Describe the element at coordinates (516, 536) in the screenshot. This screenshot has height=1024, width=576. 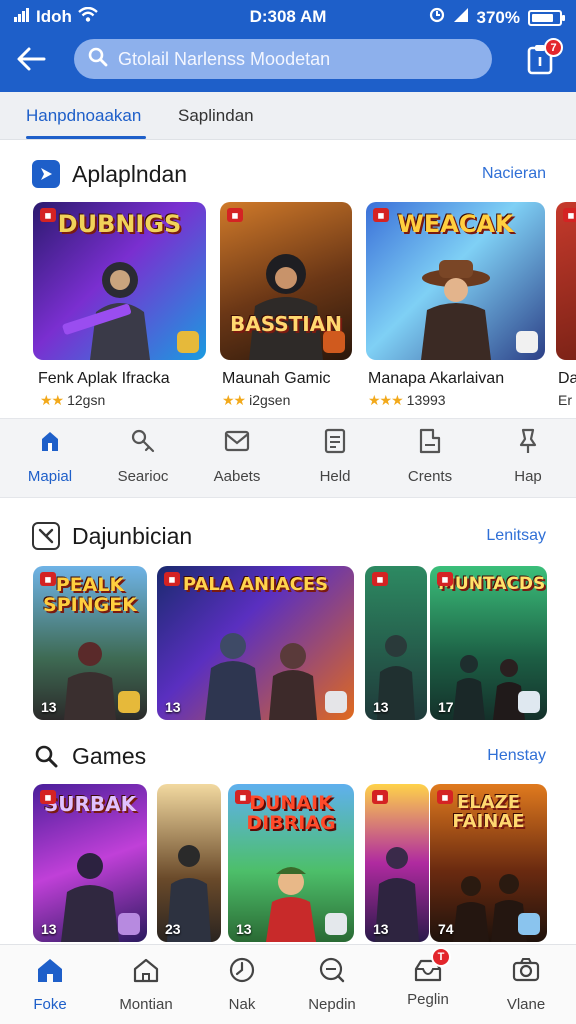
I see `see-more-link: Lenitsay` at that location.